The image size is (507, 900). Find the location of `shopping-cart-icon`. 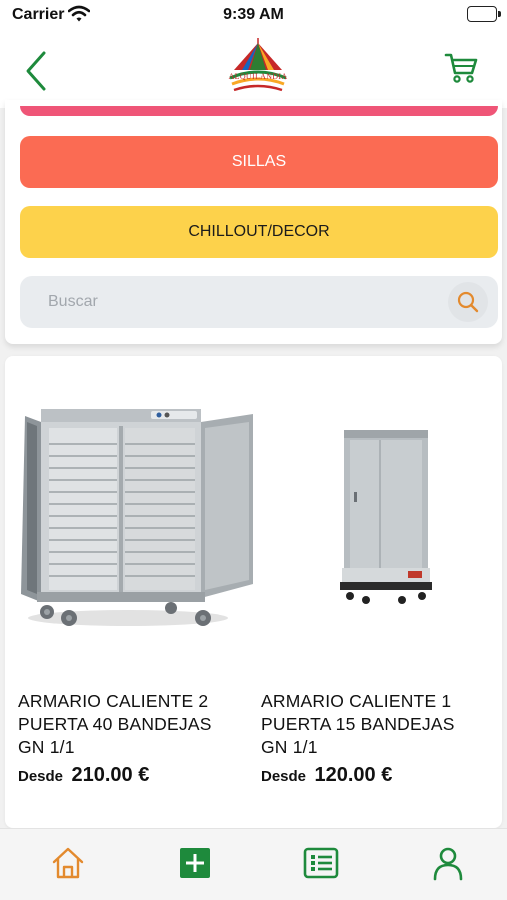

shopping-cart-icon is located at coordinates (461, 68).